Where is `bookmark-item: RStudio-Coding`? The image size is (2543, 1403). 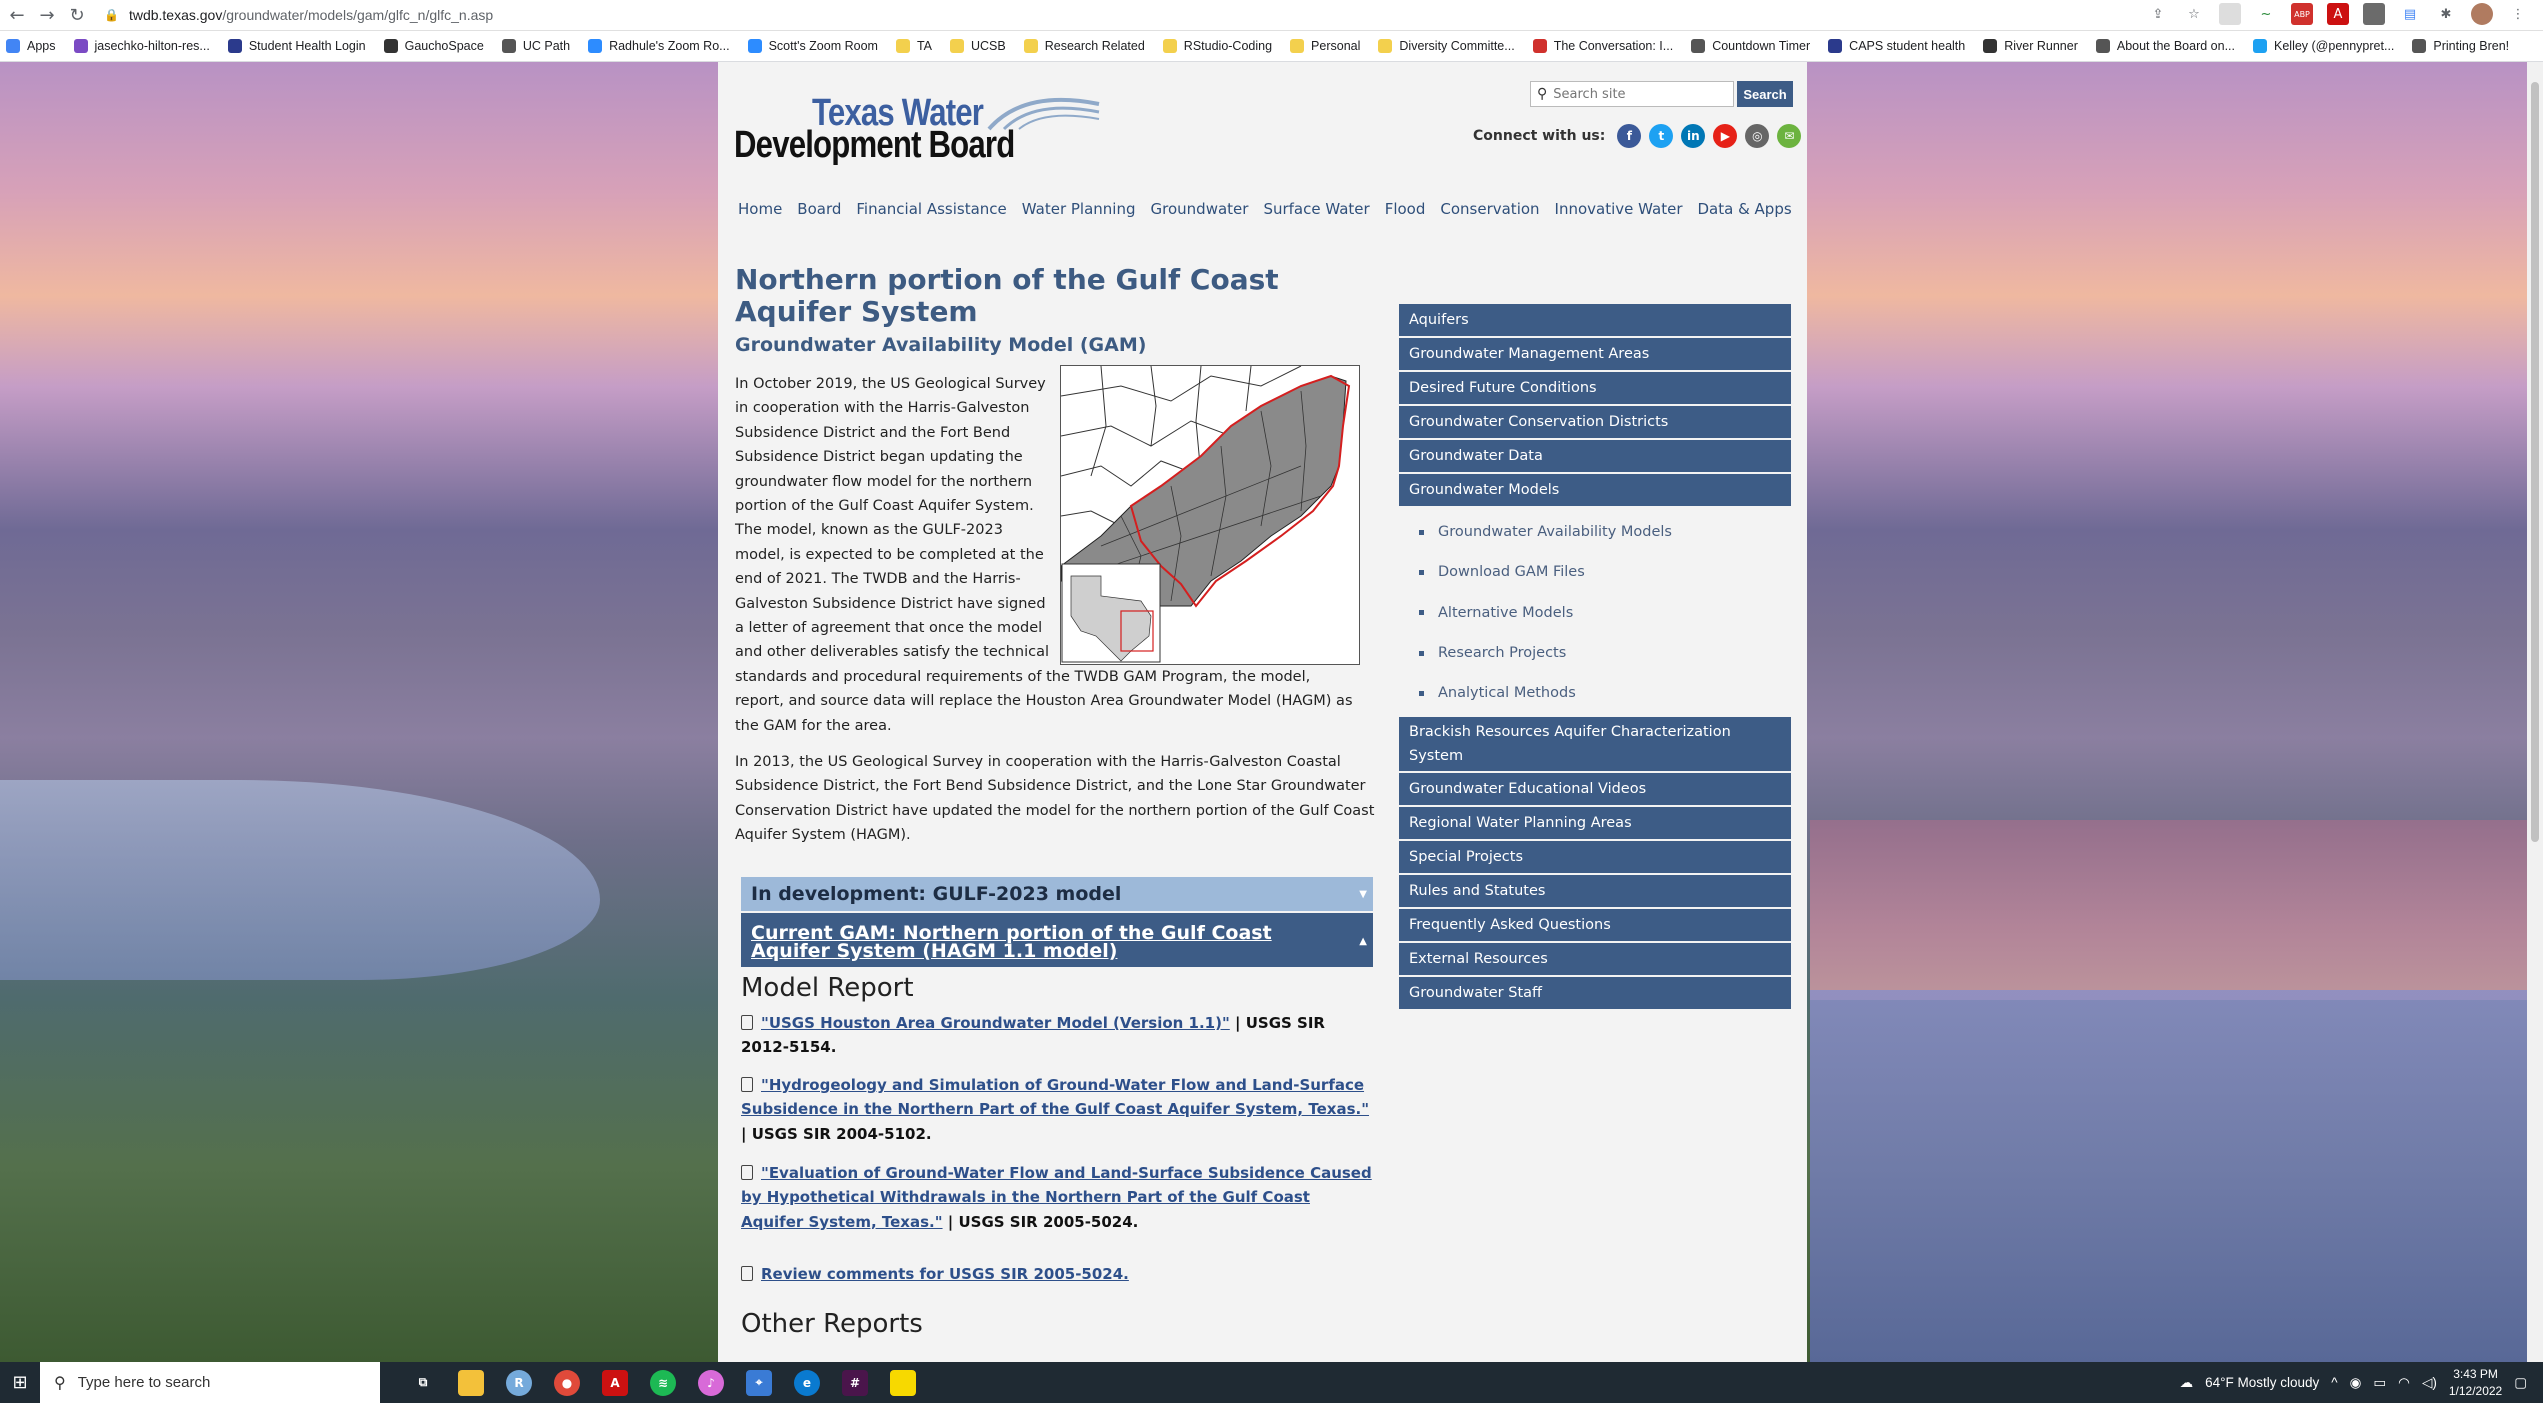
bookmark-item: RStudio-Coding is located at coordinates (1217, 46).